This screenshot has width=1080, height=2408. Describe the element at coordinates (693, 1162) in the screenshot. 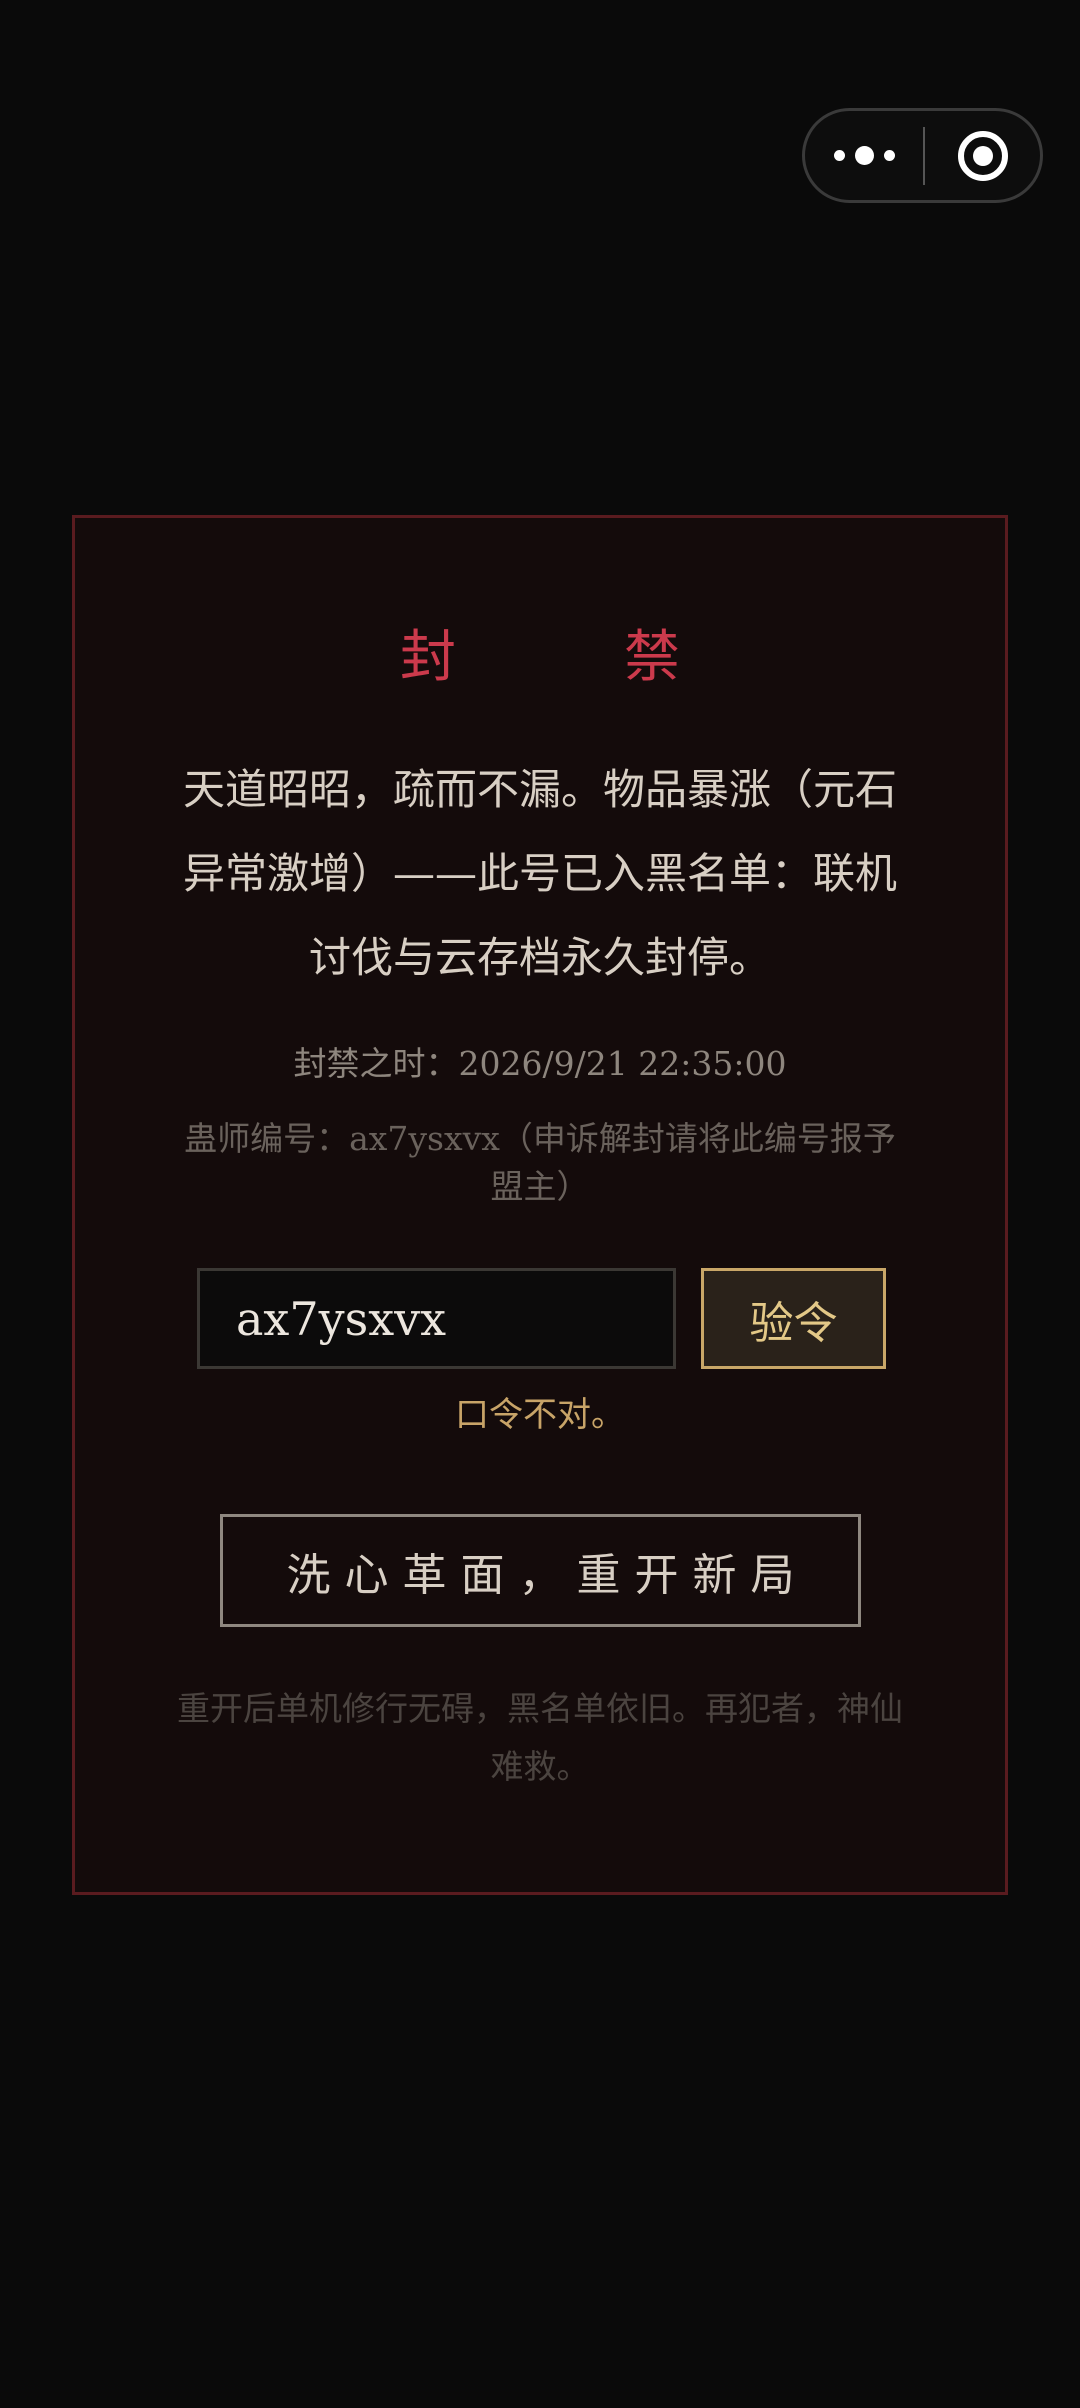

I see `account-hint: （申诉解封请将此编号报予盟主）` at that location.